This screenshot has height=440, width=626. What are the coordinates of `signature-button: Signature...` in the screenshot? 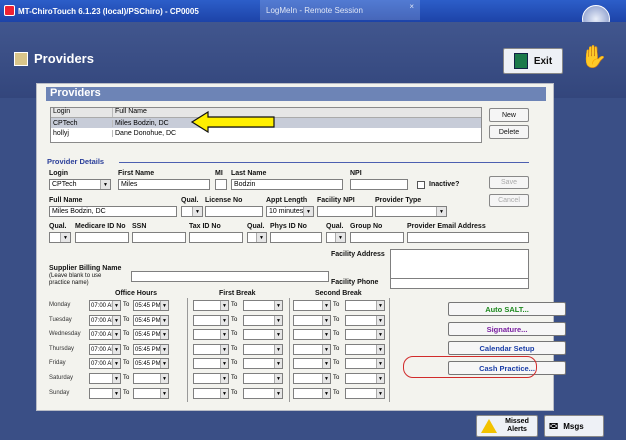 It's located at (507, 329).